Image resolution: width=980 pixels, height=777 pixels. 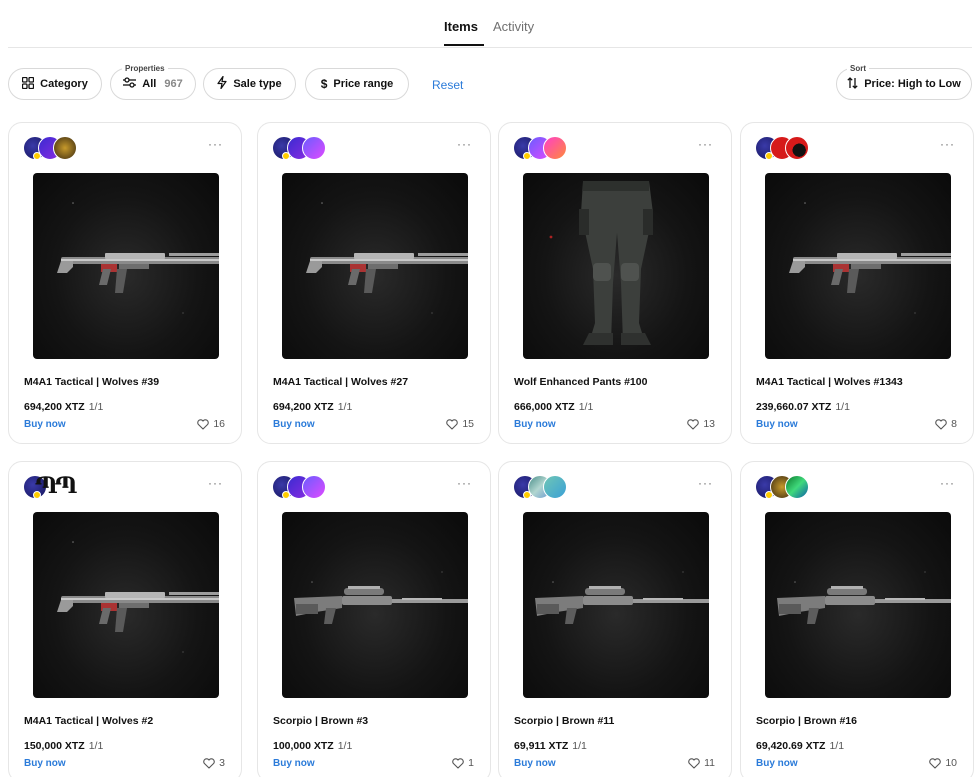 I want to click on item-title: M4A1 Tactical | Wolves #1343, so click(x=829, y=382).